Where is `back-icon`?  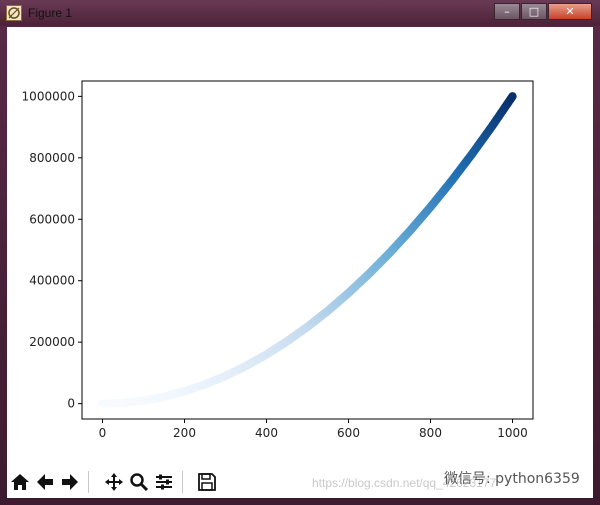
back-icon is located at coordinates (45, 482).